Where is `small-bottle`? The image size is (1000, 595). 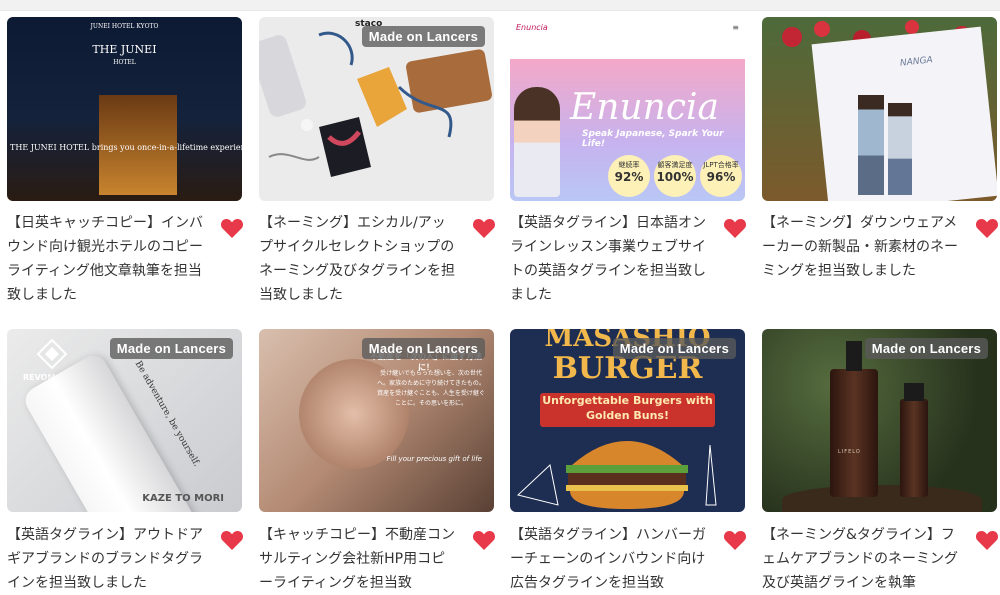 small-bottle is located at coordinates (914, 448).